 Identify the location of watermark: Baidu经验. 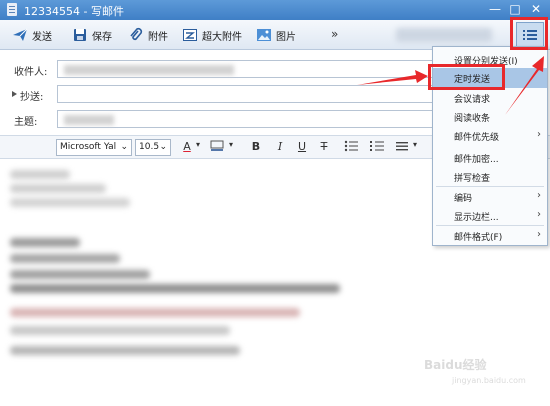
(455, 365).